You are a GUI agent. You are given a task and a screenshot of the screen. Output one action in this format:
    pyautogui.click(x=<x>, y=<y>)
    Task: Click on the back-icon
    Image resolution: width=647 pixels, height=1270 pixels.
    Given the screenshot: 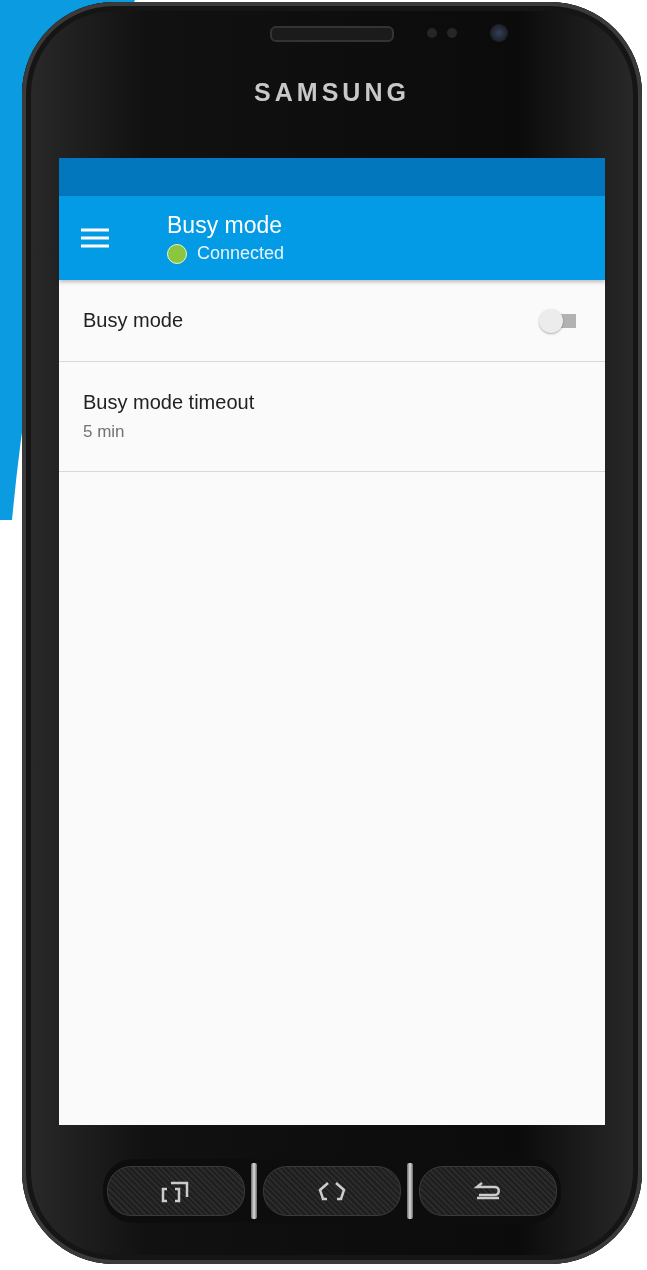 What is the action you would take?
    pyautogui.click(x=488, y=1191)
    